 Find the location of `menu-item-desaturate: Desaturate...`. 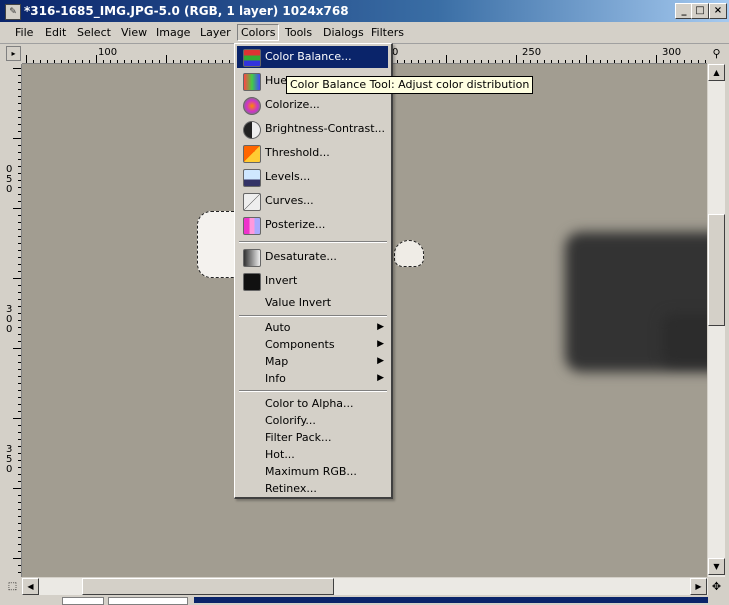

menu-item-desaturate: Desaturate... is located at coordinates (312, 257).